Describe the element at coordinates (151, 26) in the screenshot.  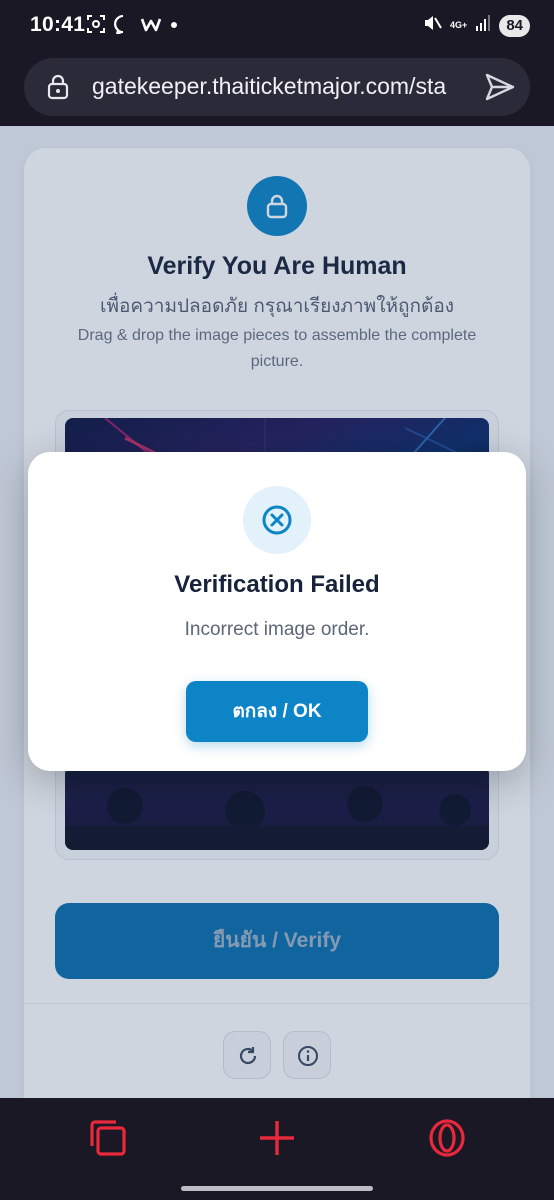
I see `w-app-icon` at that location.